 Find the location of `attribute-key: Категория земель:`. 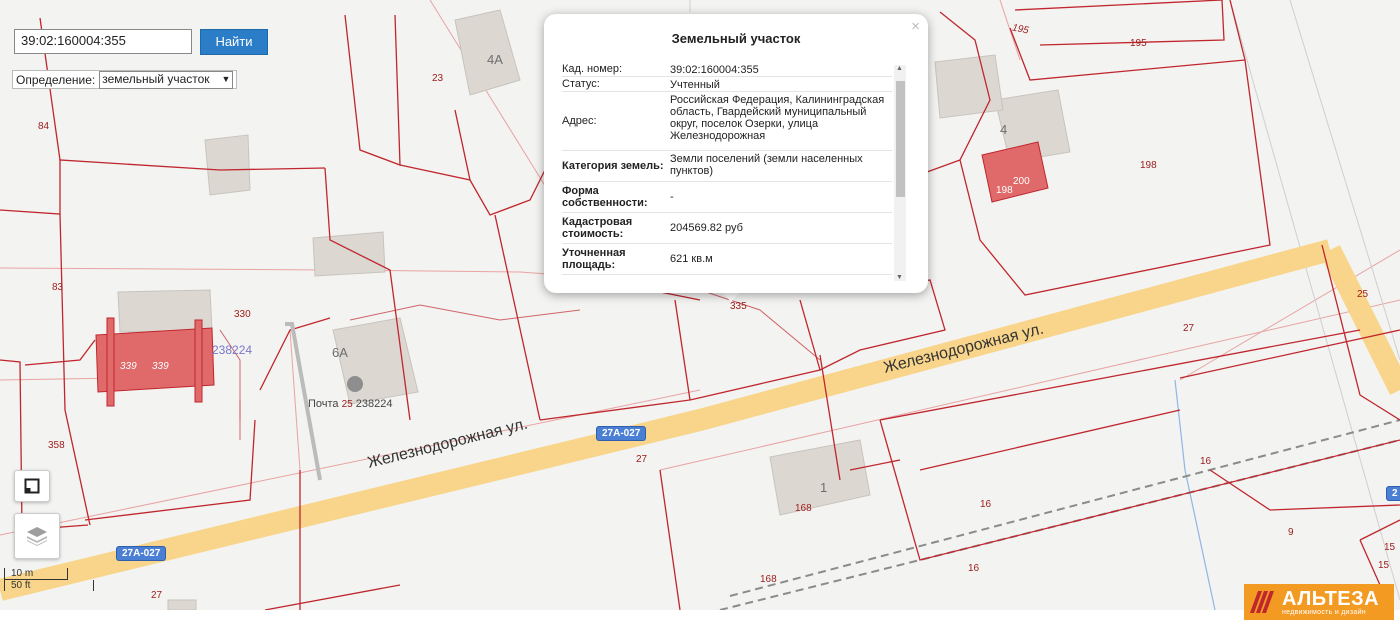

attribute-key: Категория земель: is located at coordinates (613, 166).